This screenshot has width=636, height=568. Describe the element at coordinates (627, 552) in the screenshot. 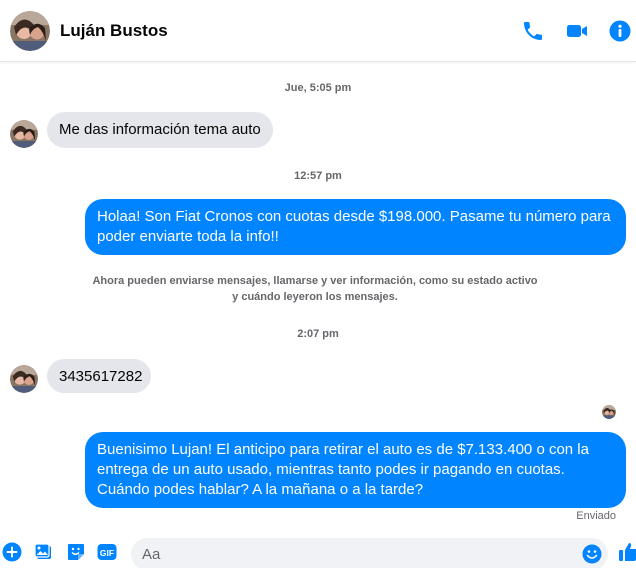

I see `thumbs-up-icon` at that location.